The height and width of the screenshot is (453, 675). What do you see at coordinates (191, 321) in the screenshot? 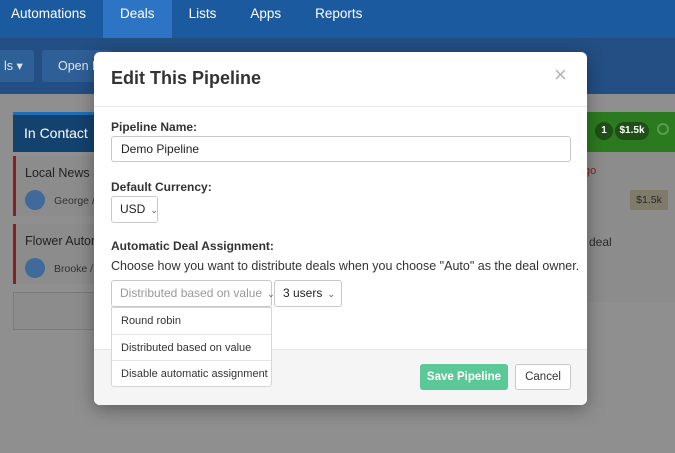
I see `dropdown-option-round-robin: Round robin` at bounding box center [191, 321].